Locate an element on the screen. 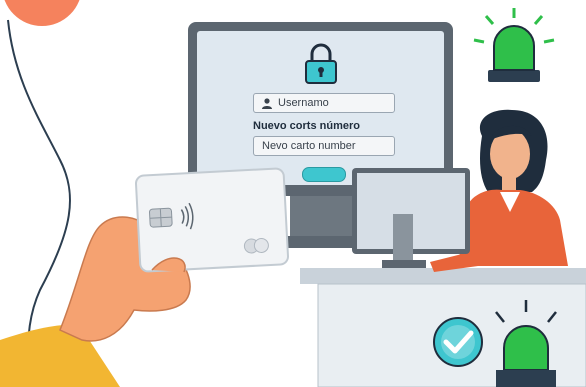  siren-light-icon is located at coordinates (514, 45).